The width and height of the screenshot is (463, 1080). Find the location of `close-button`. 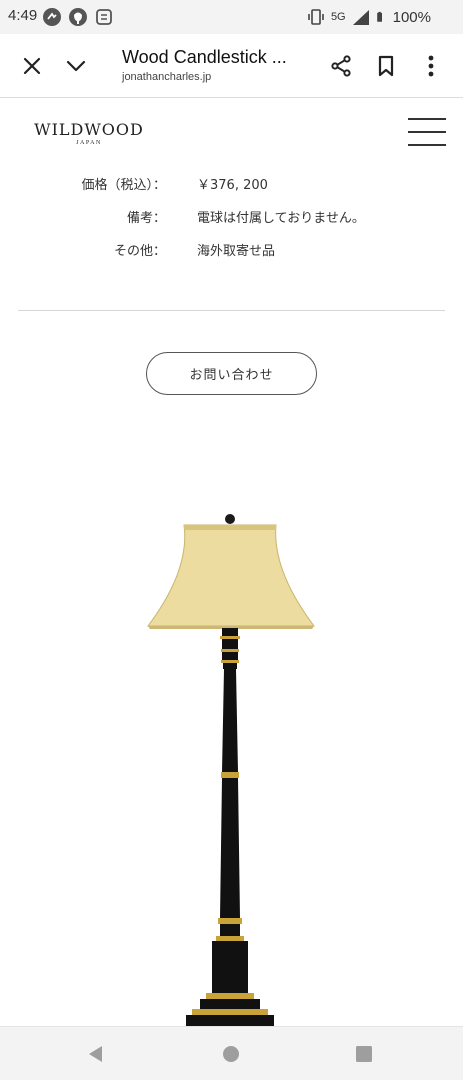

close-button is located at coordinates (32, 66).